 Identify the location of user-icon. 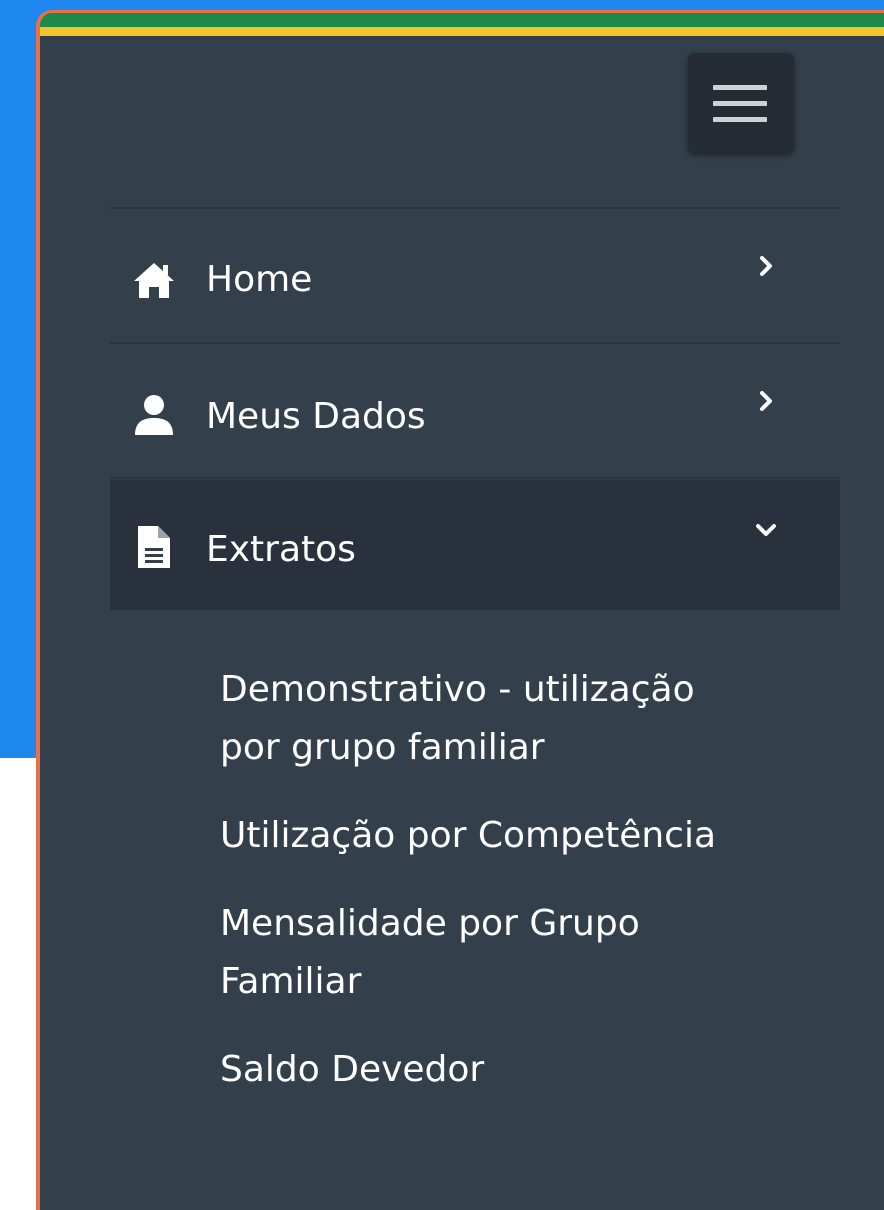
(154, 415).